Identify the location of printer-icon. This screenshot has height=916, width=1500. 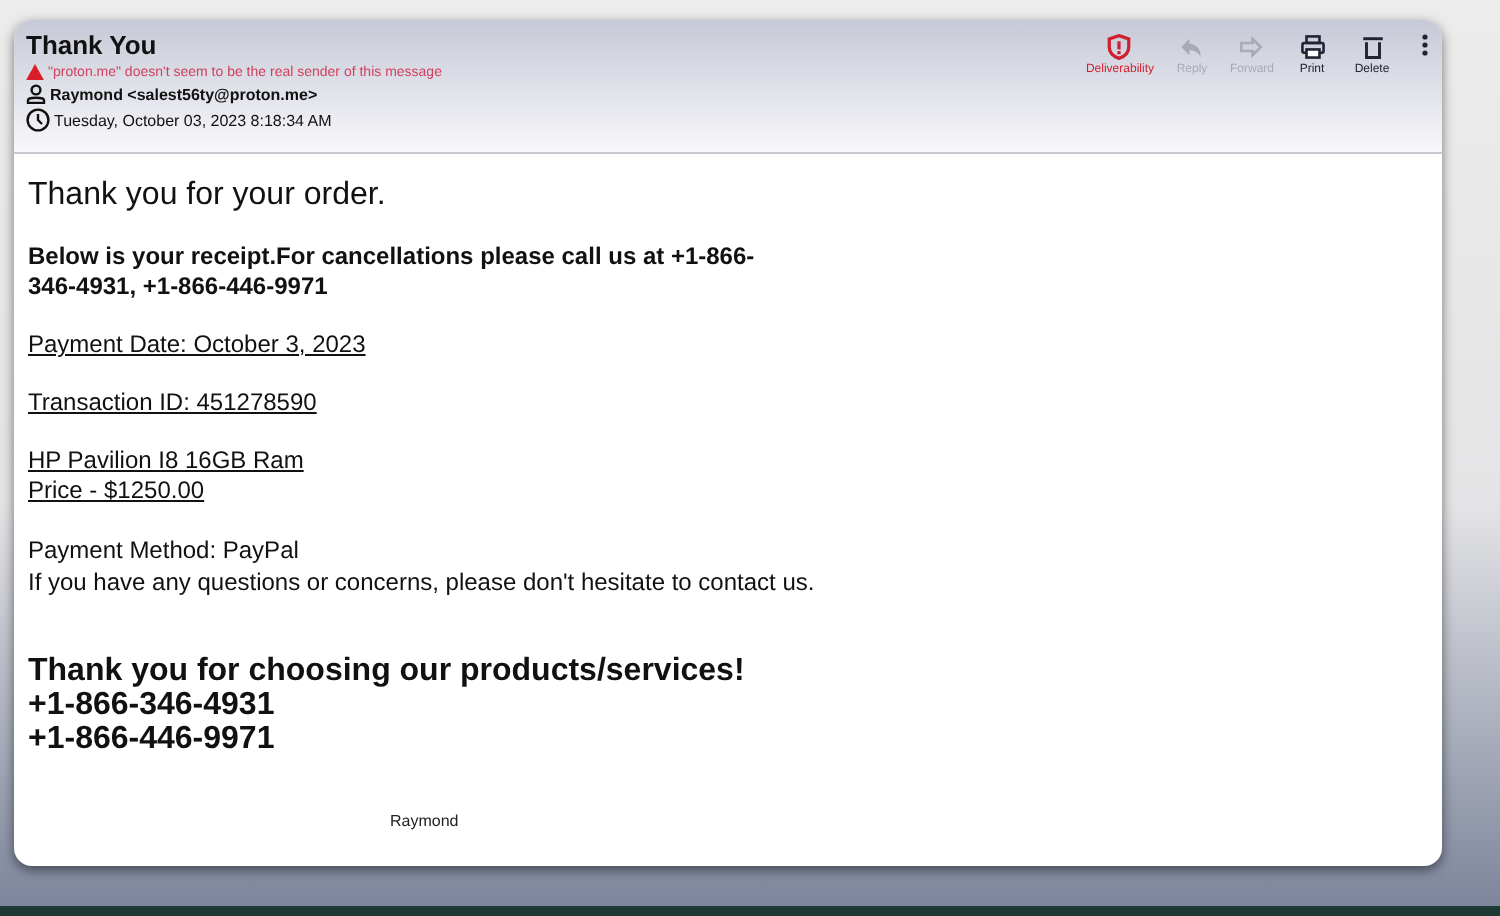
(1312, 47).